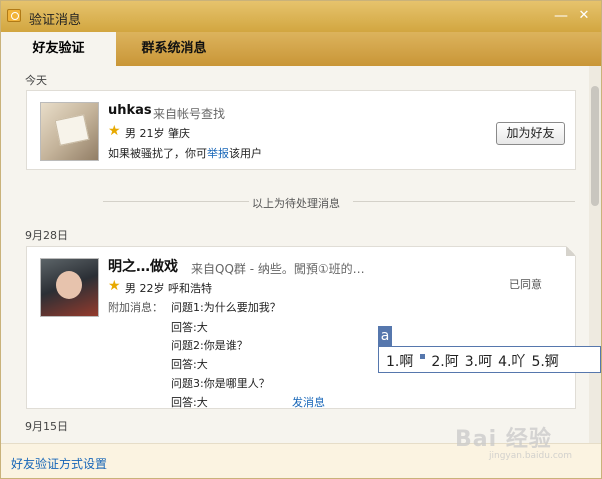 The image size is (602, 479). I want to click on scroll-thumb, so click(595, 146).